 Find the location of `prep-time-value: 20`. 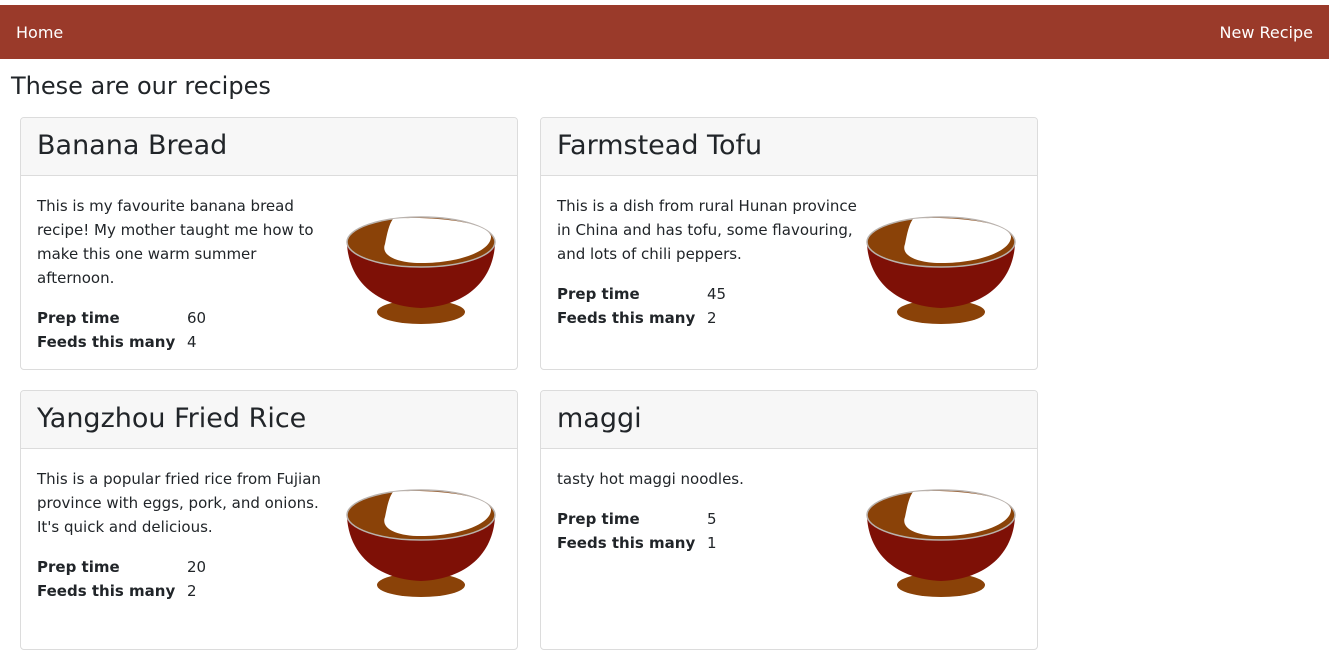

prep-time-value: 20 is located at coordinates (197, 567).